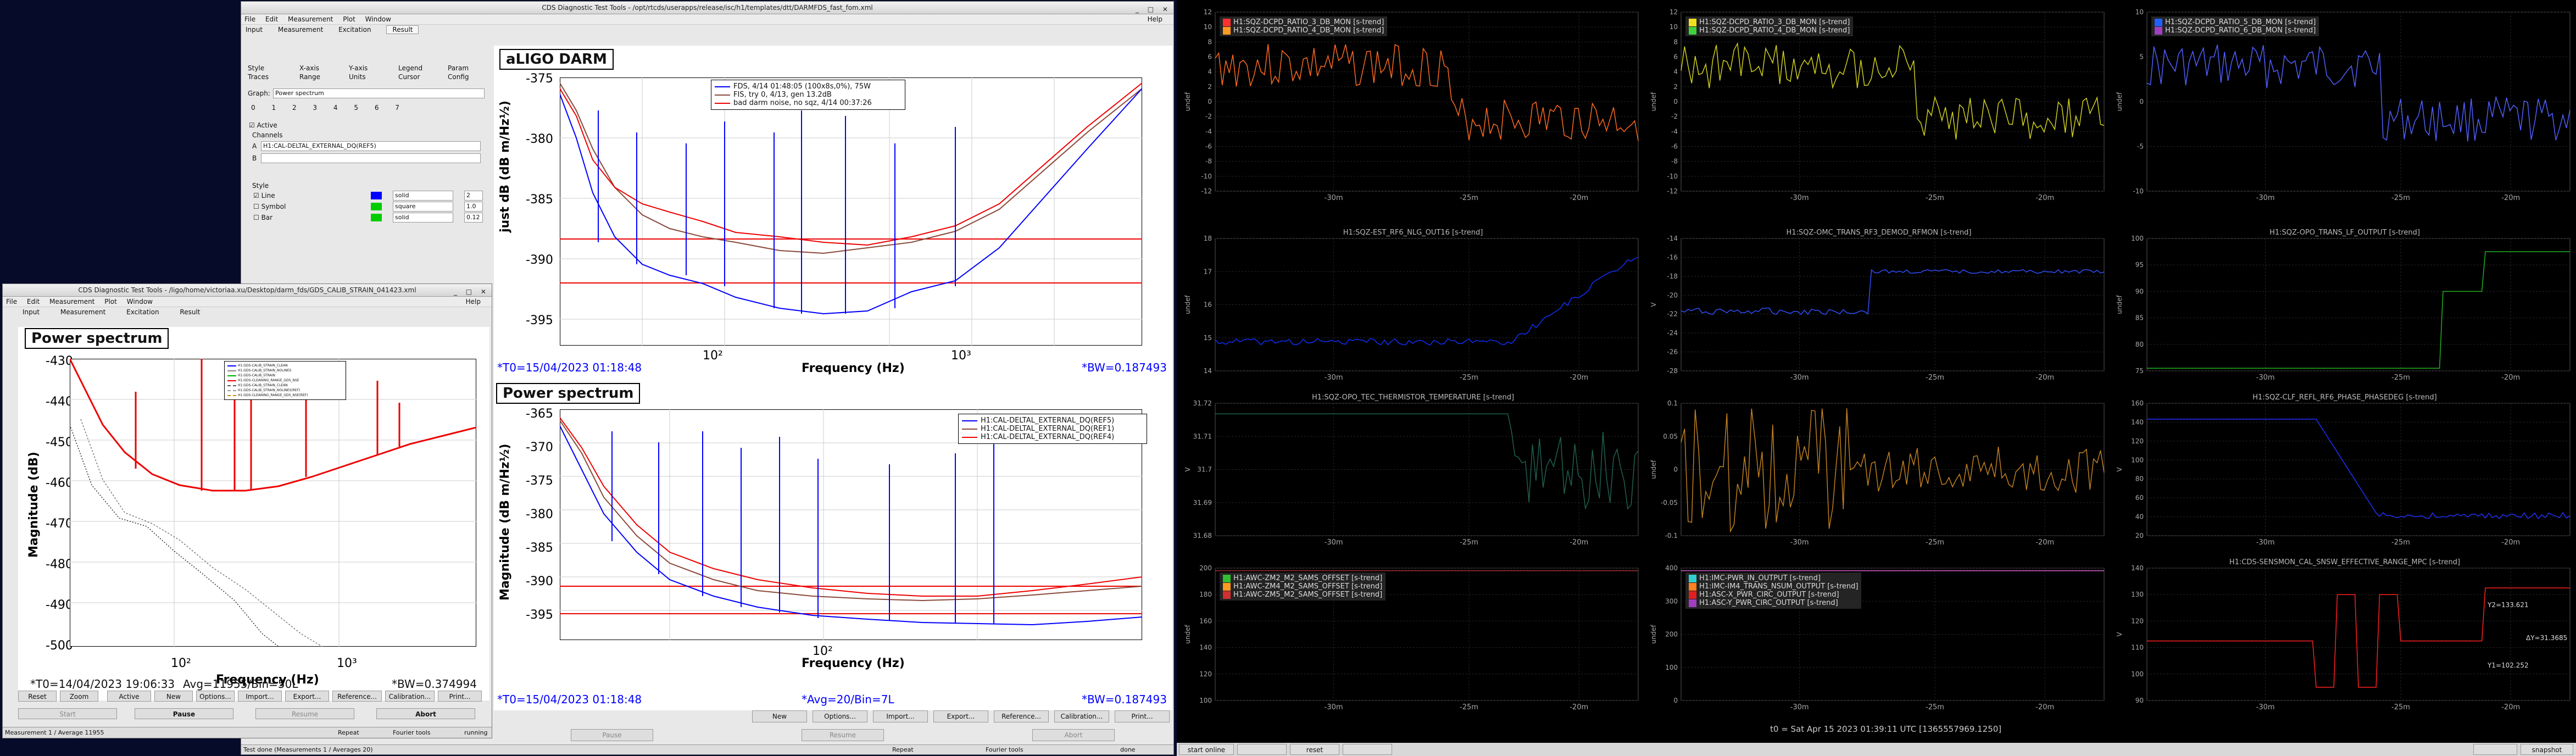  I want to click on second-menu-help: Help, so click(474, 302).